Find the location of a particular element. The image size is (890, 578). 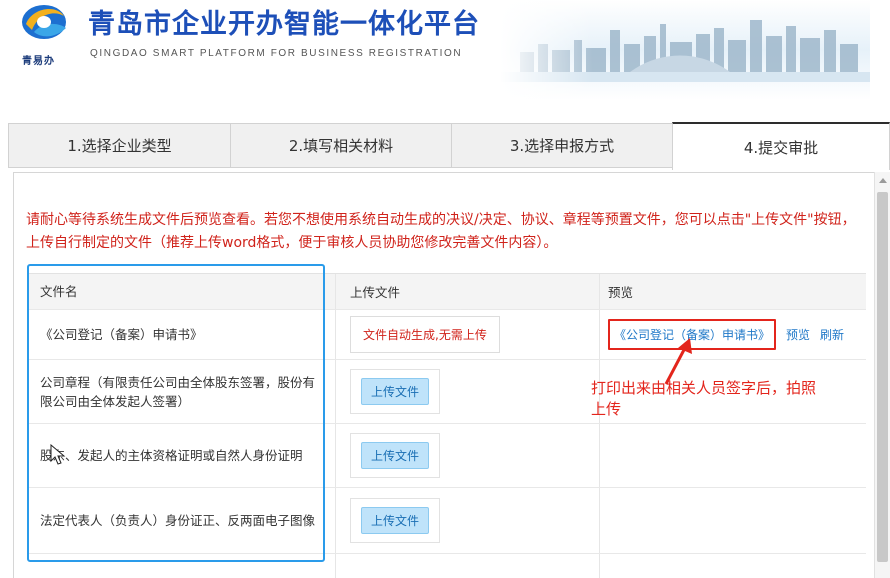

tab-submit-approval: 4.提交审批 is located at coordinates (781, 146).